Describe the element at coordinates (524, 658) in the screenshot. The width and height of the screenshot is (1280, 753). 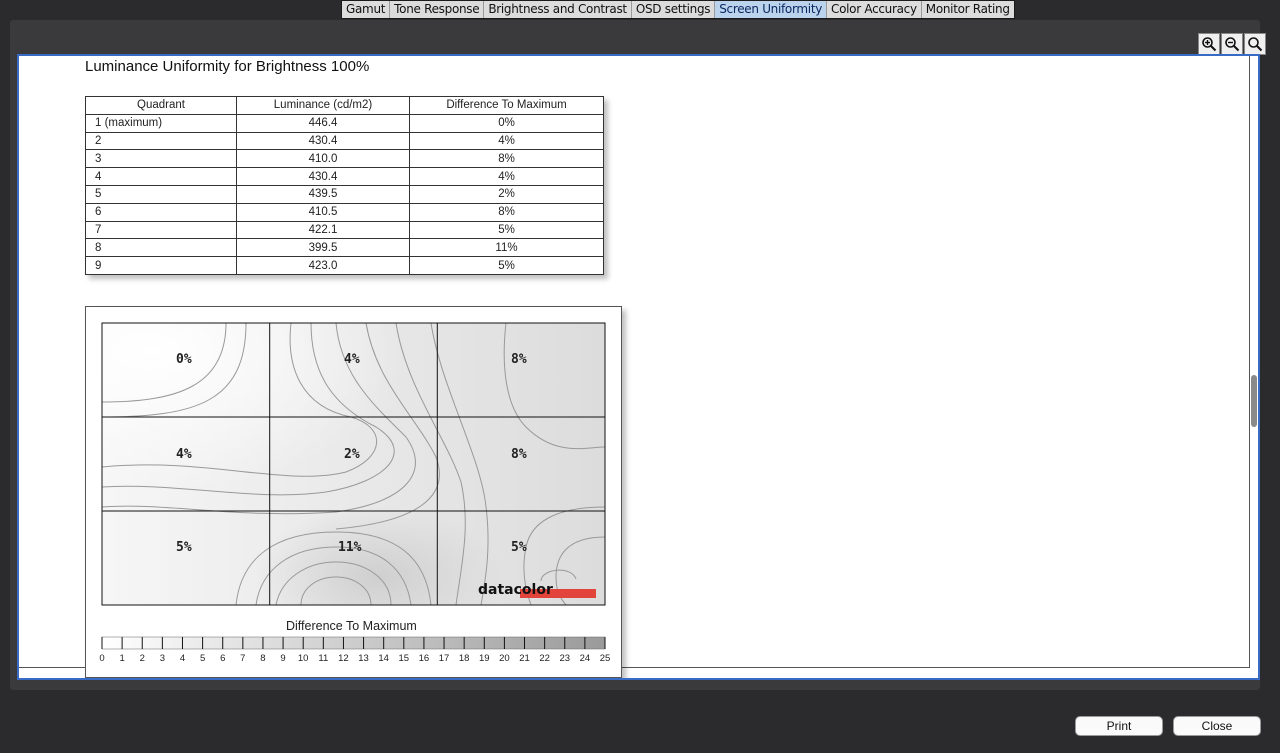
I see `legend-tick-label: 21` at that location.